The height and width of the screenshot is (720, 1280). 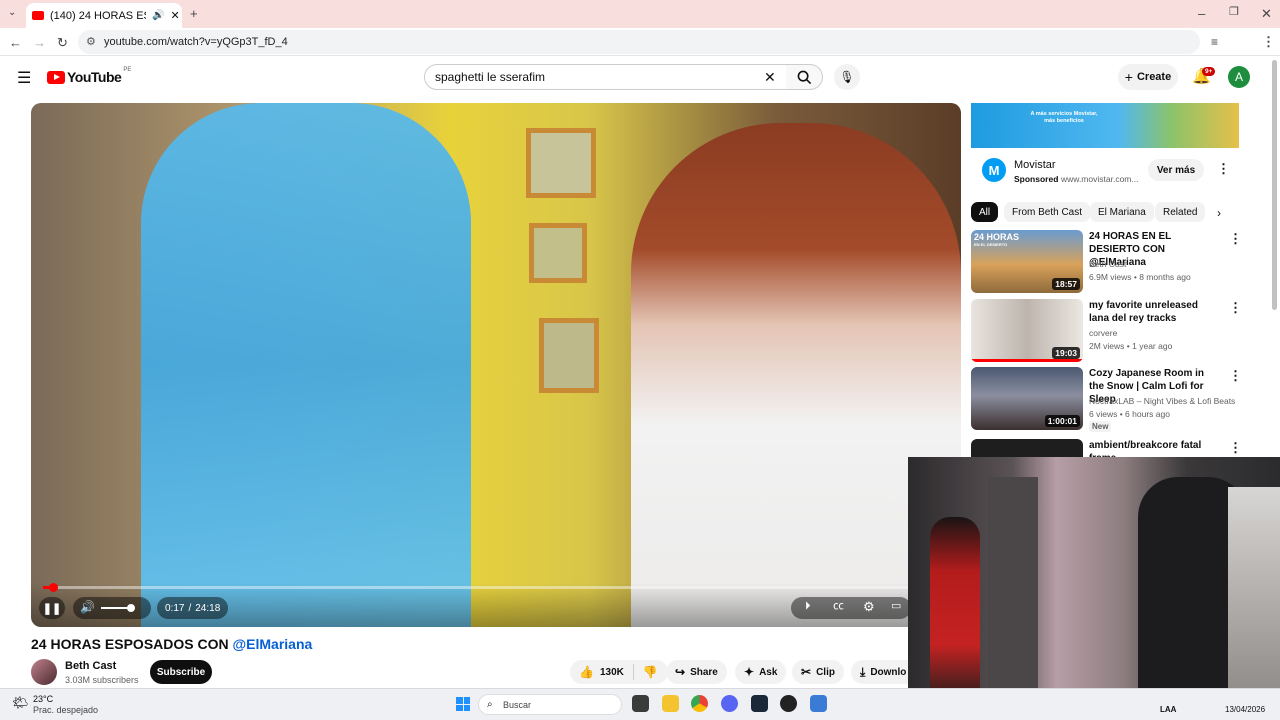 I want to click on reload-icon: ↻, so click(x=62, y=42).